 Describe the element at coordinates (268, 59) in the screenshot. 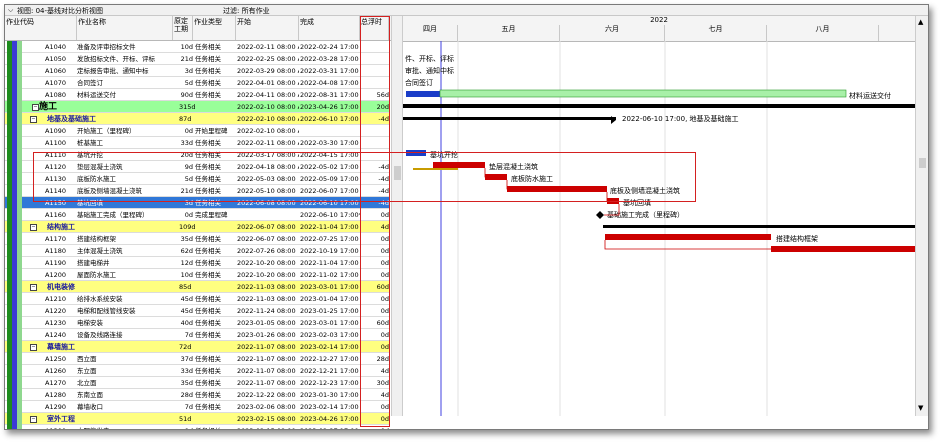

I see `cell-start: 2022-02-25 08:00 A` at that location.